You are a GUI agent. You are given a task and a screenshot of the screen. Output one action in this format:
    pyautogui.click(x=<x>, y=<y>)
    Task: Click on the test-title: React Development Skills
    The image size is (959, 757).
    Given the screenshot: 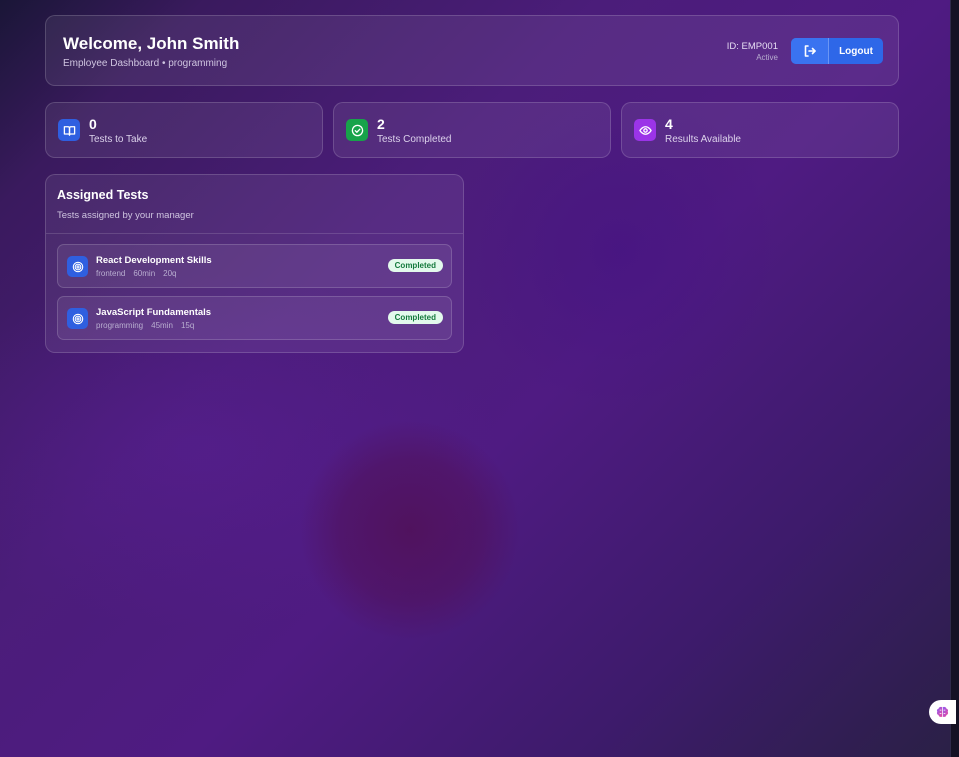 What is the action you would take?
    pyautogui.click(x=154, y=260)
    